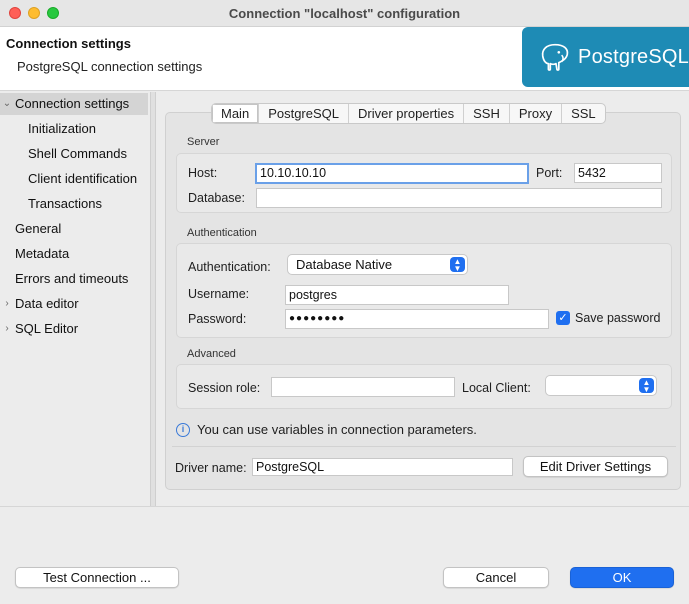  What do you see at coordinates (344, 13) in the screenshot?
I see `window-title: Connection "localhost" configuration` at bounding box center [344, 13].